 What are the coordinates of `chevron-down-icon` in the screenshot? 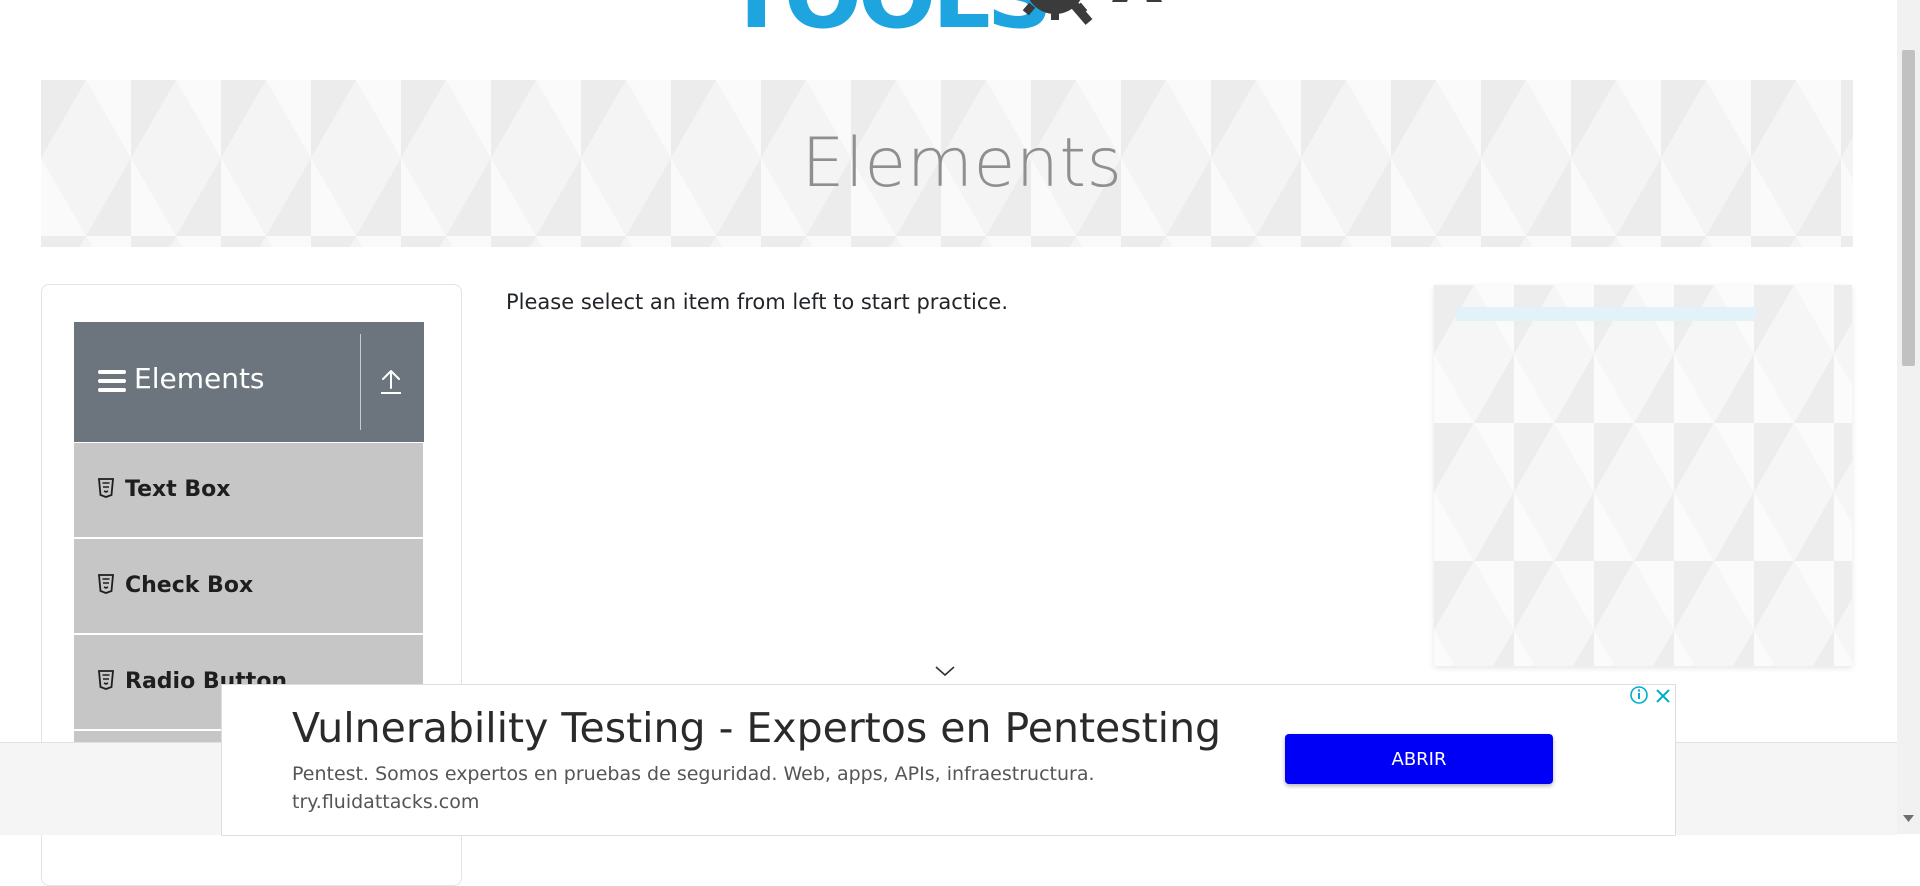 It's located at (945, 671).